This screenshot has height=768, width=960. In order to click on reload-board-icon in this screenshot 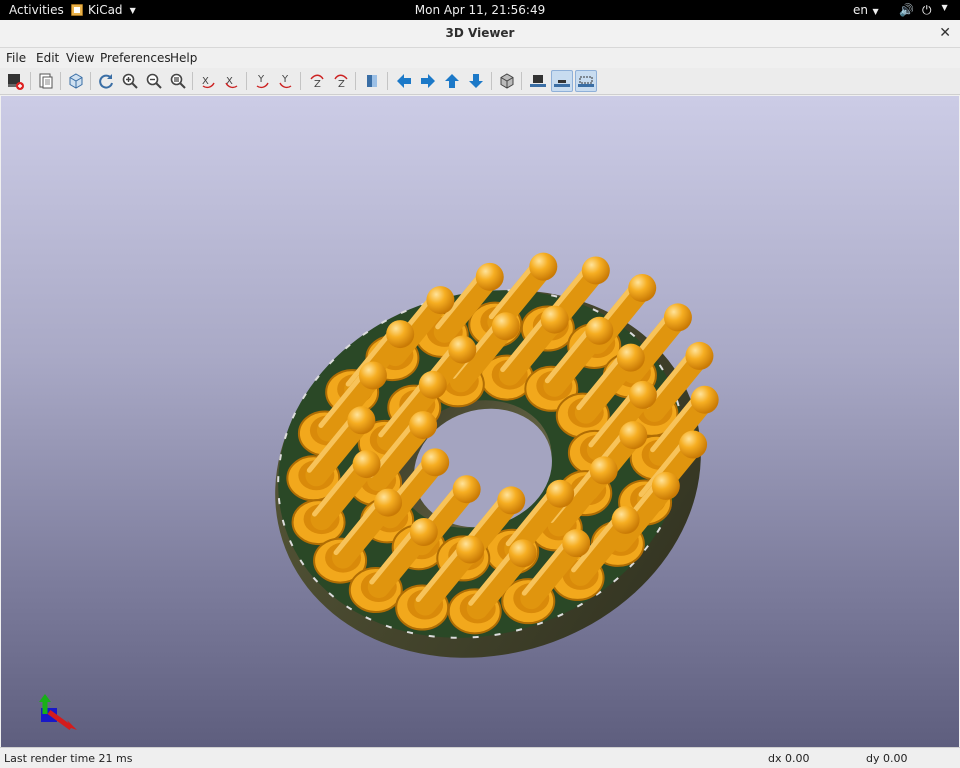, I will do `click(76, 81)`.